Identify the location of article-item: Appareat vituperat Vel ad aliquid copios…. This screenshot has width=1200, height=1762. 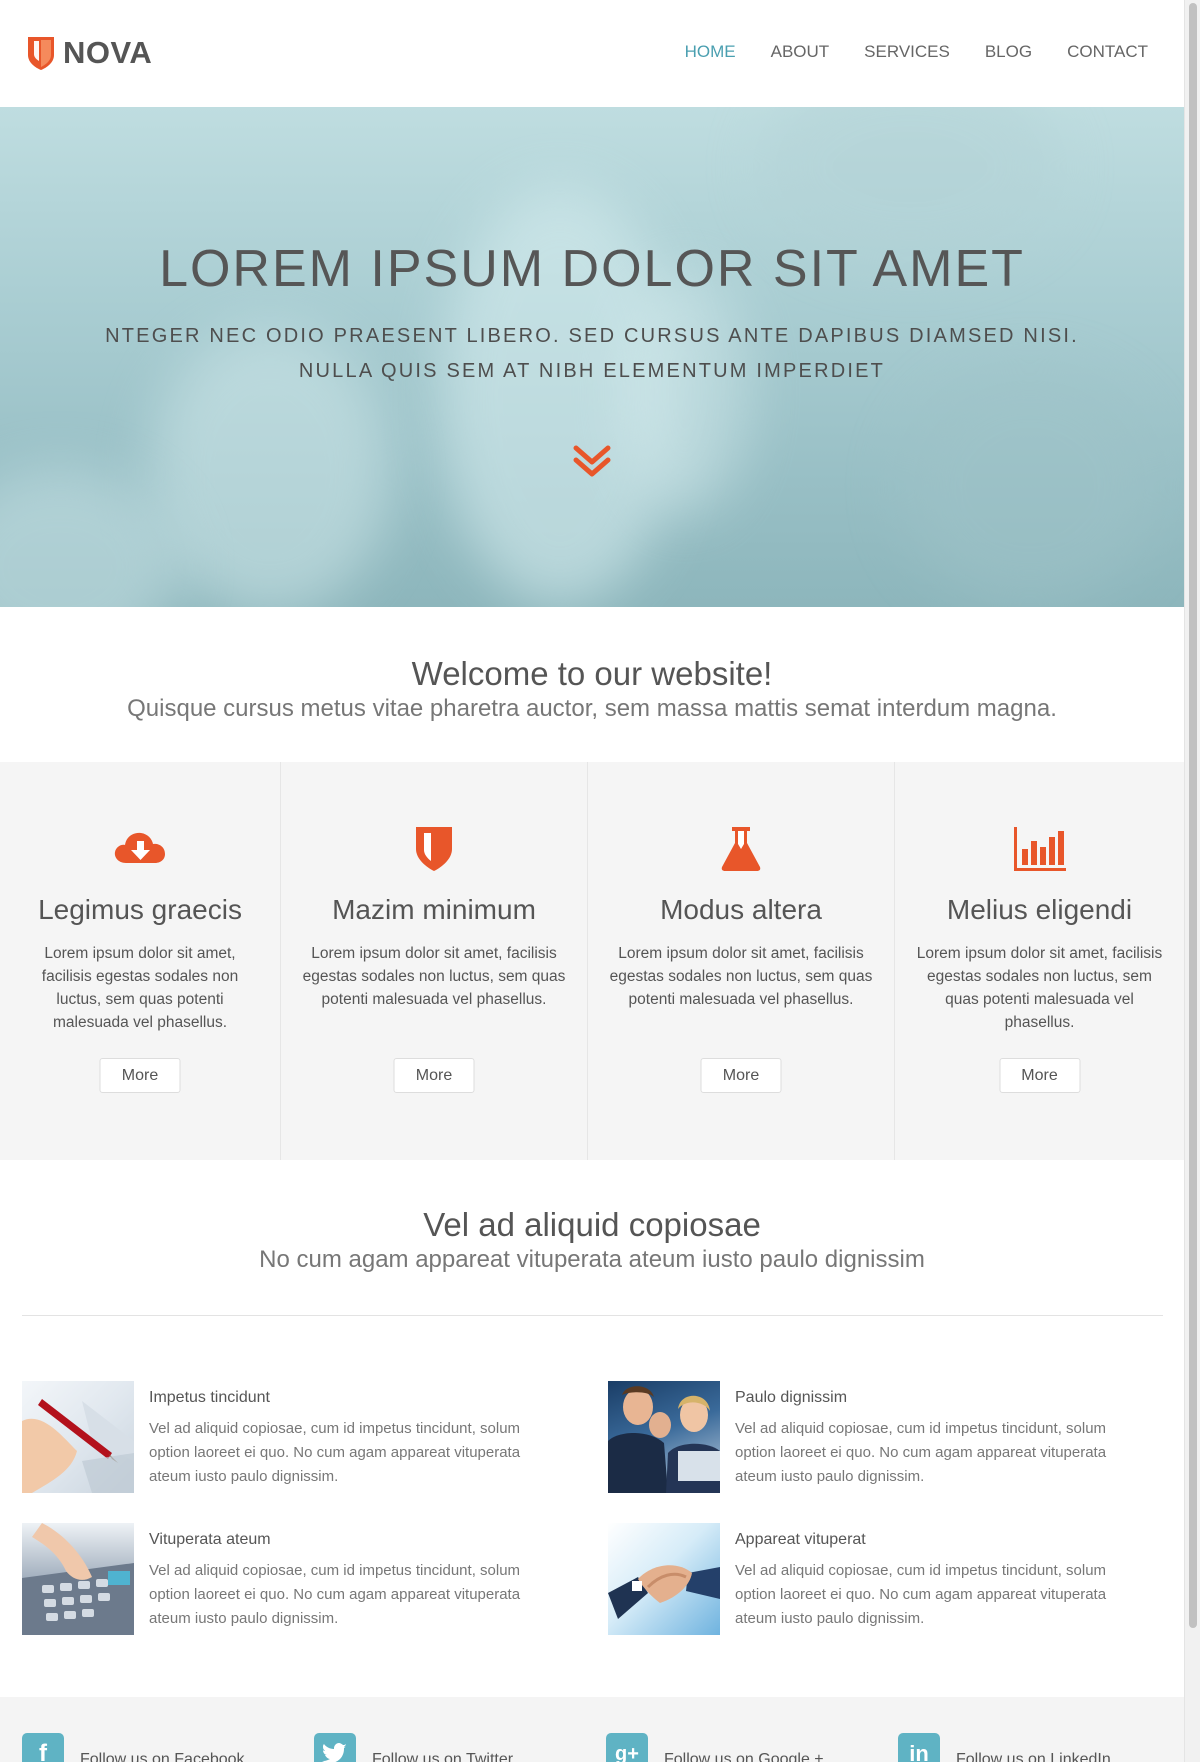
(878, 1579).